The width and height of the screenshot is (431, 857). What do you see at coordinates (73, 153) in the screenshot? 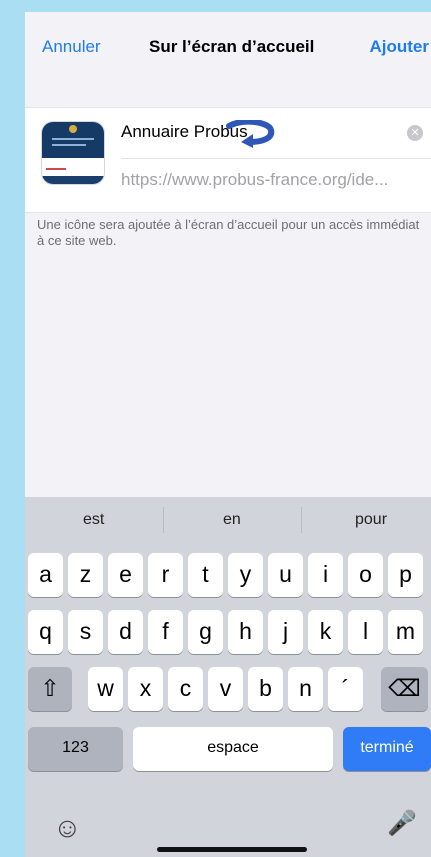
I see `site-thumbnail` at bounding box center [73, 153].